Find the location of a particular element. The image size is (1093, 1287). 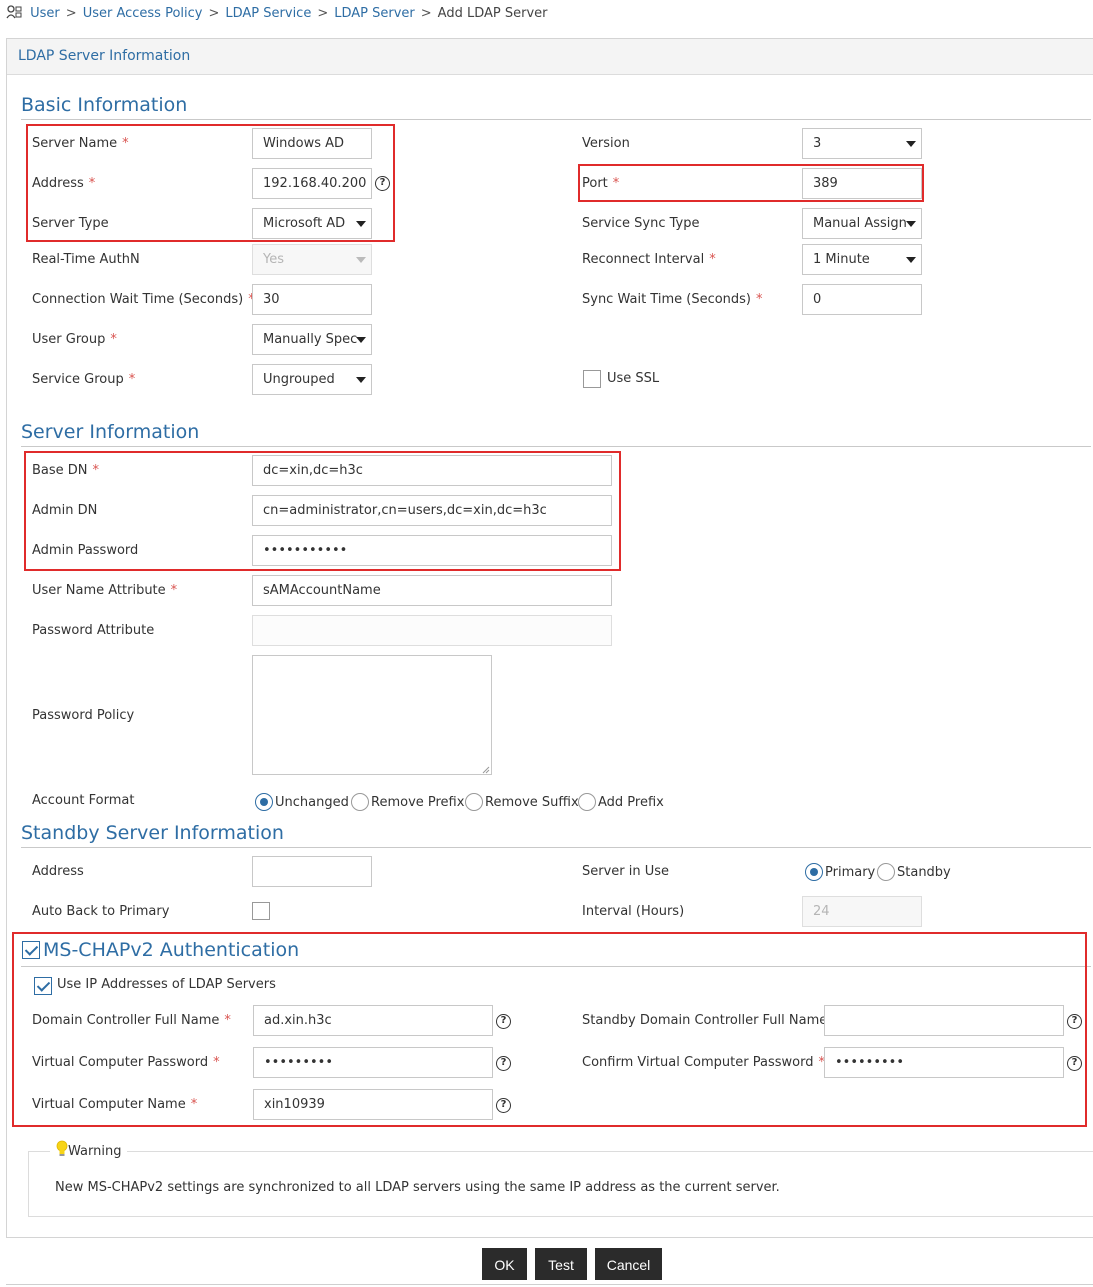

breadcrumb-current: Add LDAP Server is located at coordinates (492, 13).